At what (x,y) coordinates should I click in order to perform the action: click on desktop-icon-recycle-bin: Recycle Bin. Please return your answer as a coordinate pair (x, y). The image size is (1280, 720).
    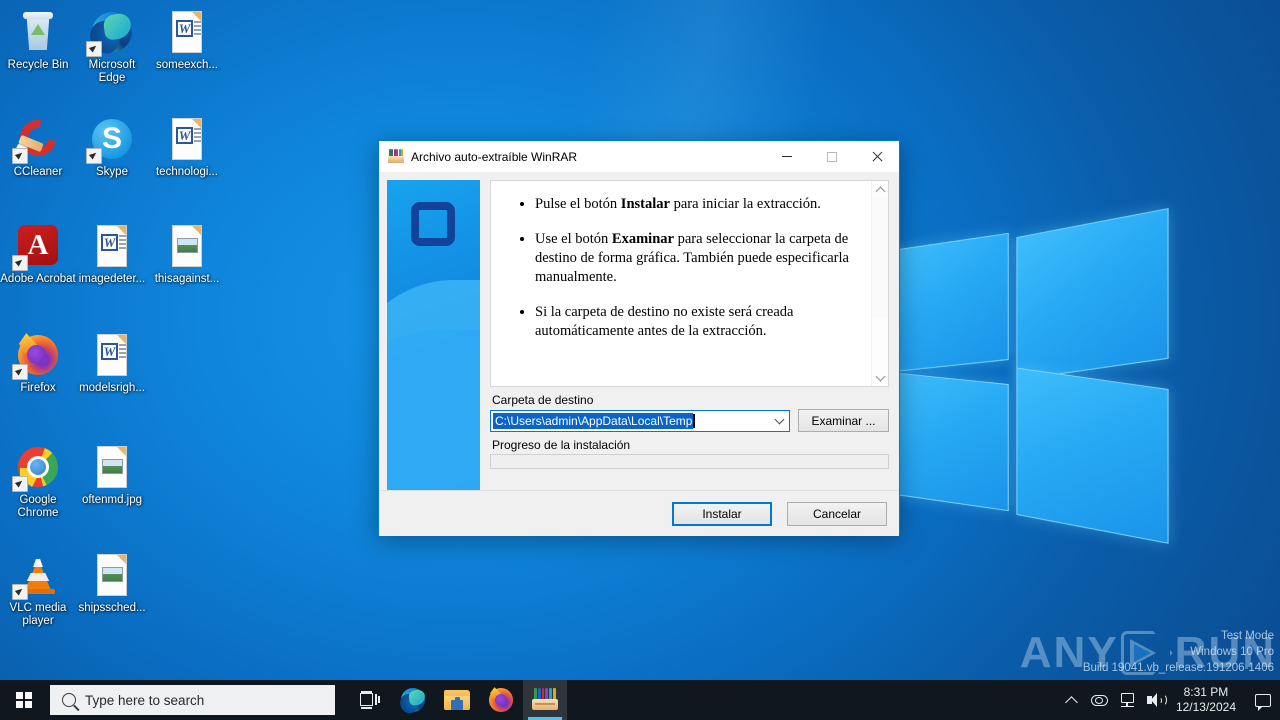
    Looking at the image, I should click on (38, 40).